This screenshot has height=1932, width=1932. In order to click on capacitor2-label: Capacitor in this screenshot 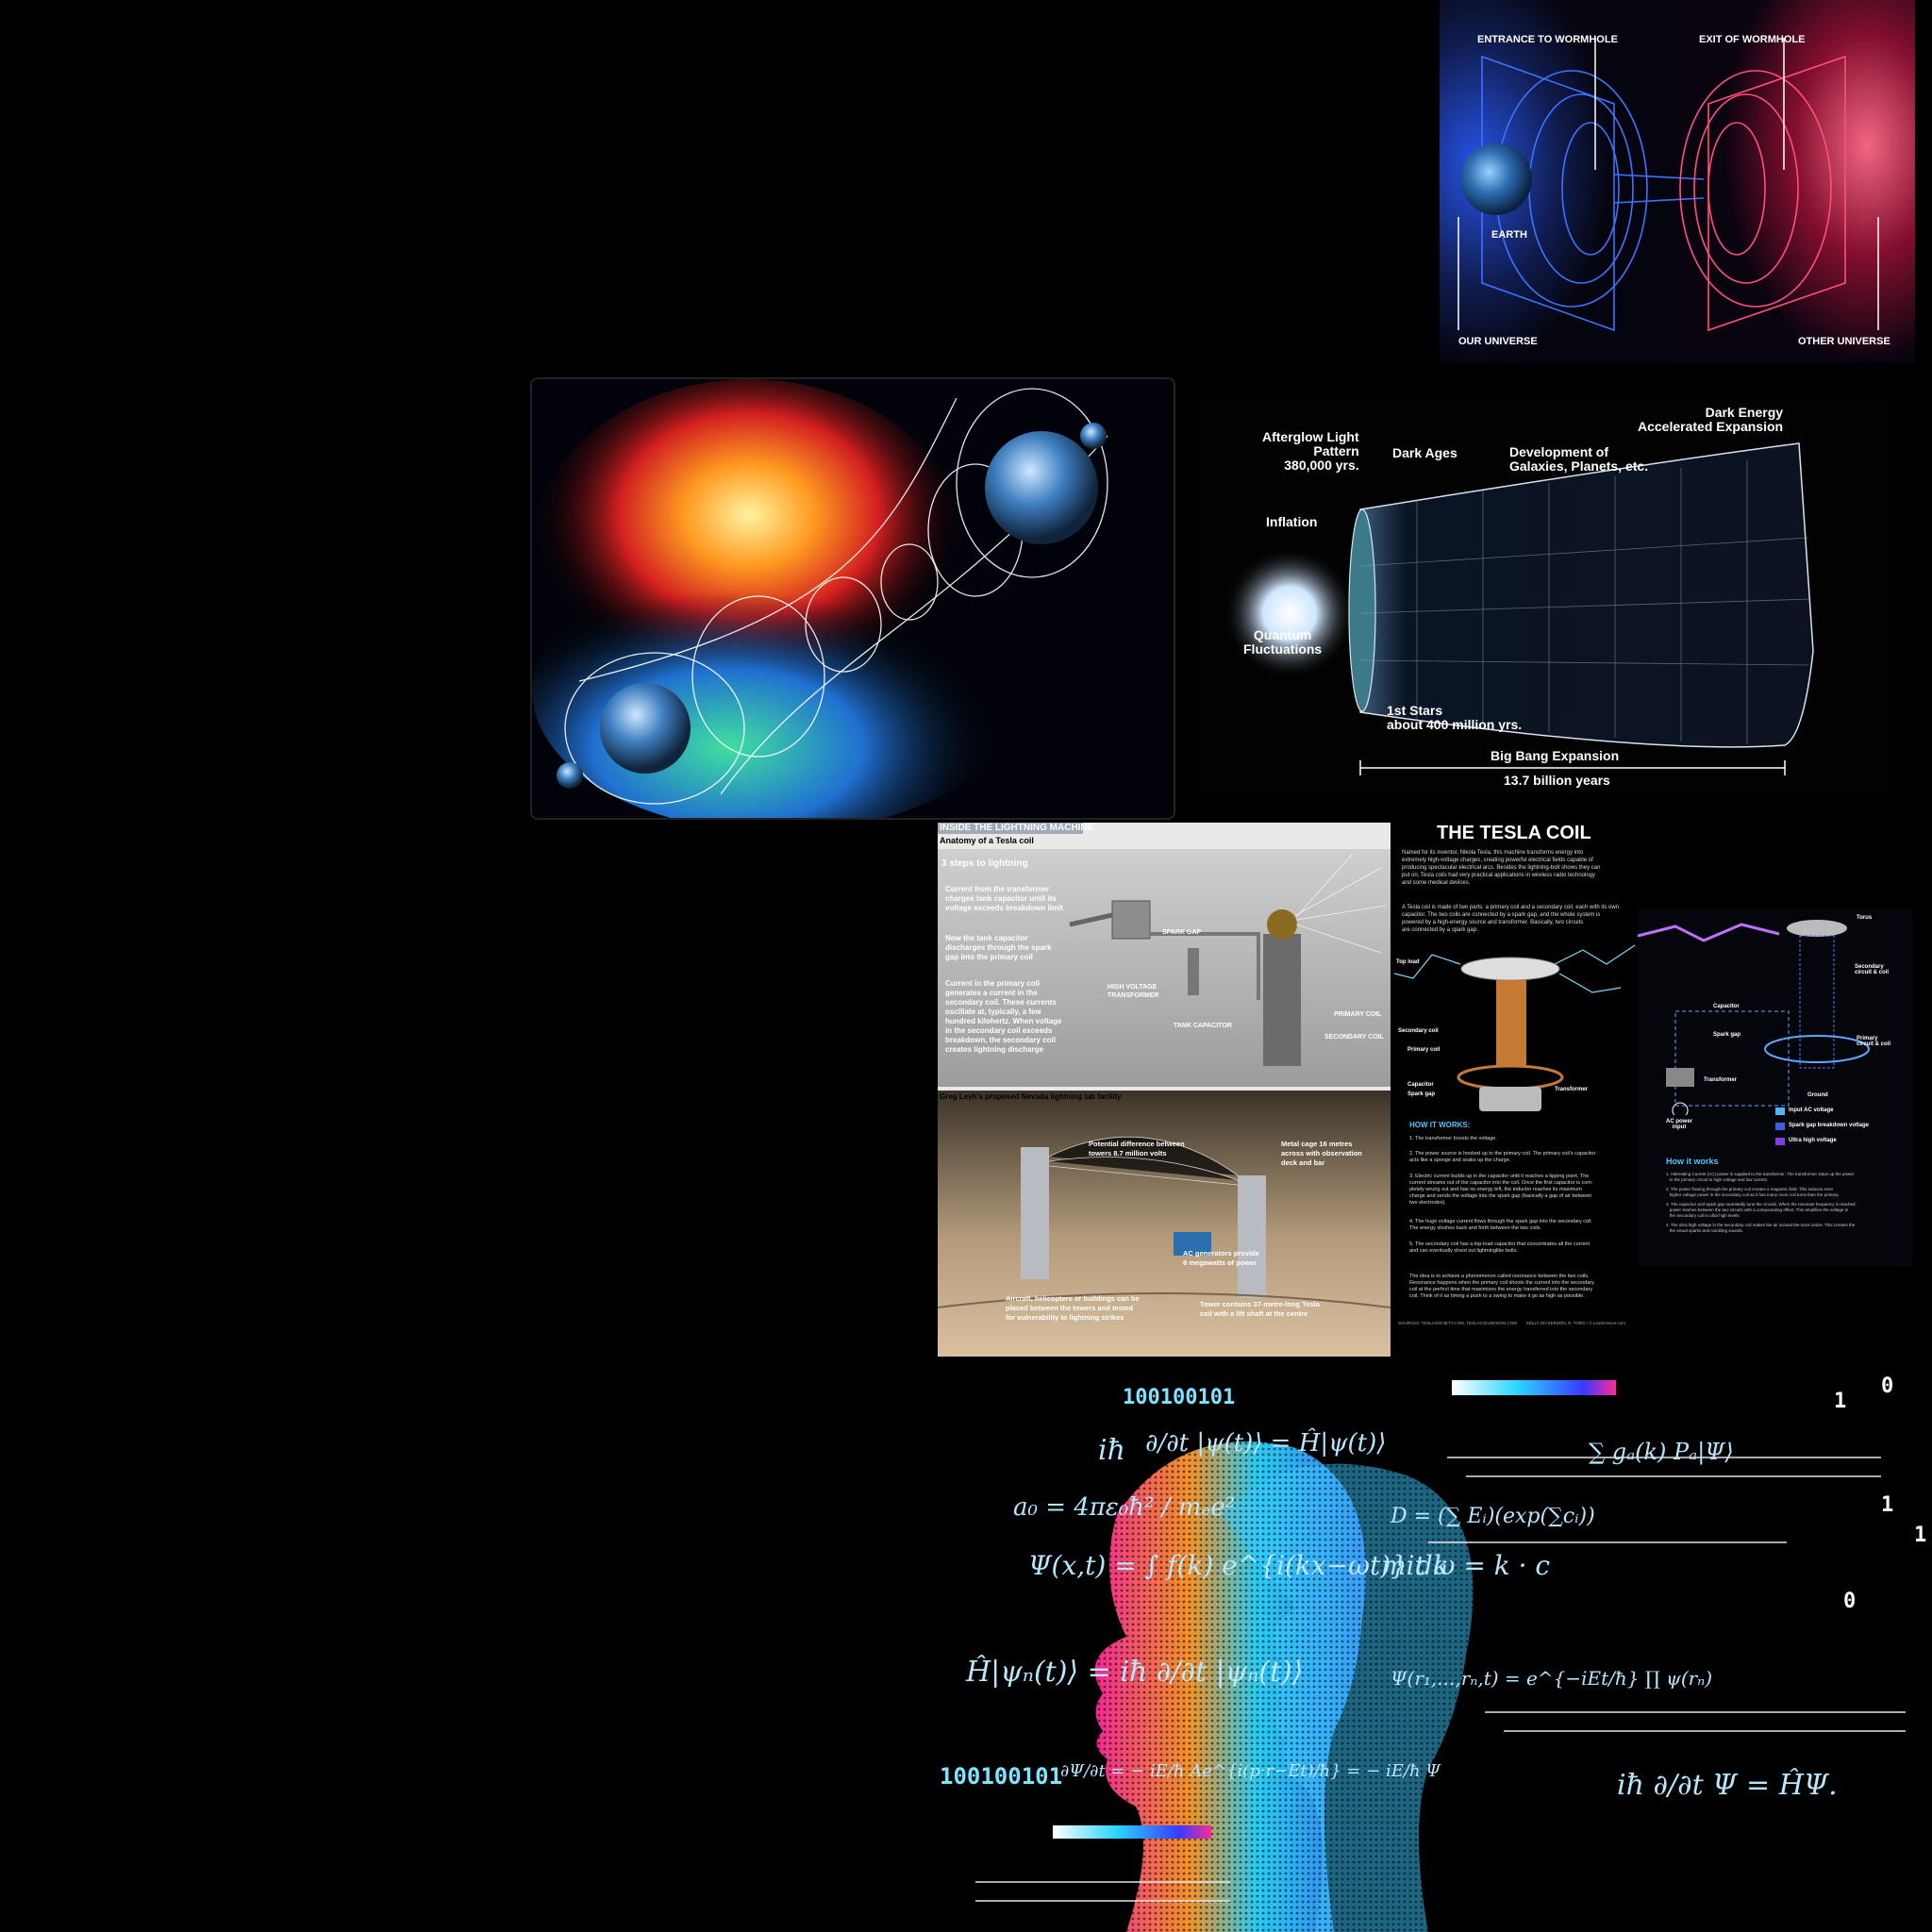, I will do `click(1726, 1006)`.